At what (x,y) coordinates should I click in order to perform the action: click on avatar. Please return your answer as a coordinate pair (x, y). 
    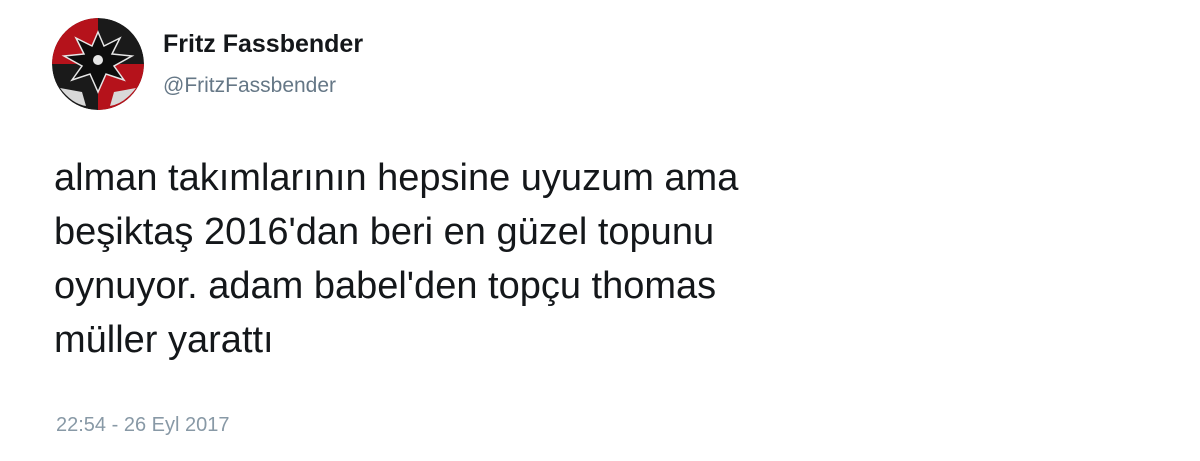
    Looking at the image, I should click on (98, 64).